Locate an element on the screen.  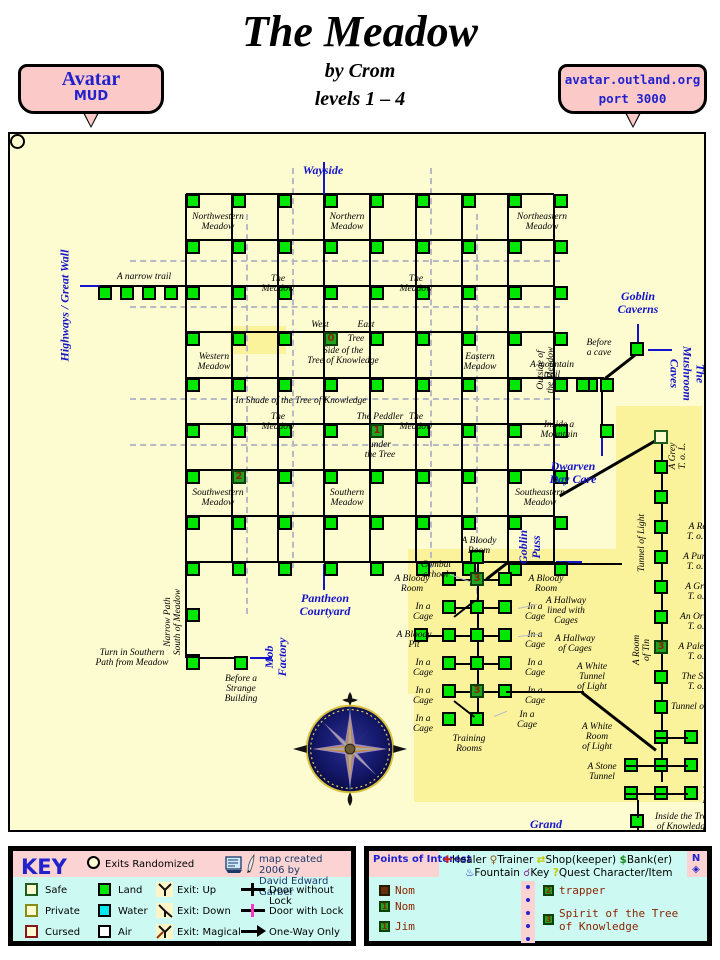
room-node-pale-blue-tol is located at coordinates (661, 677).